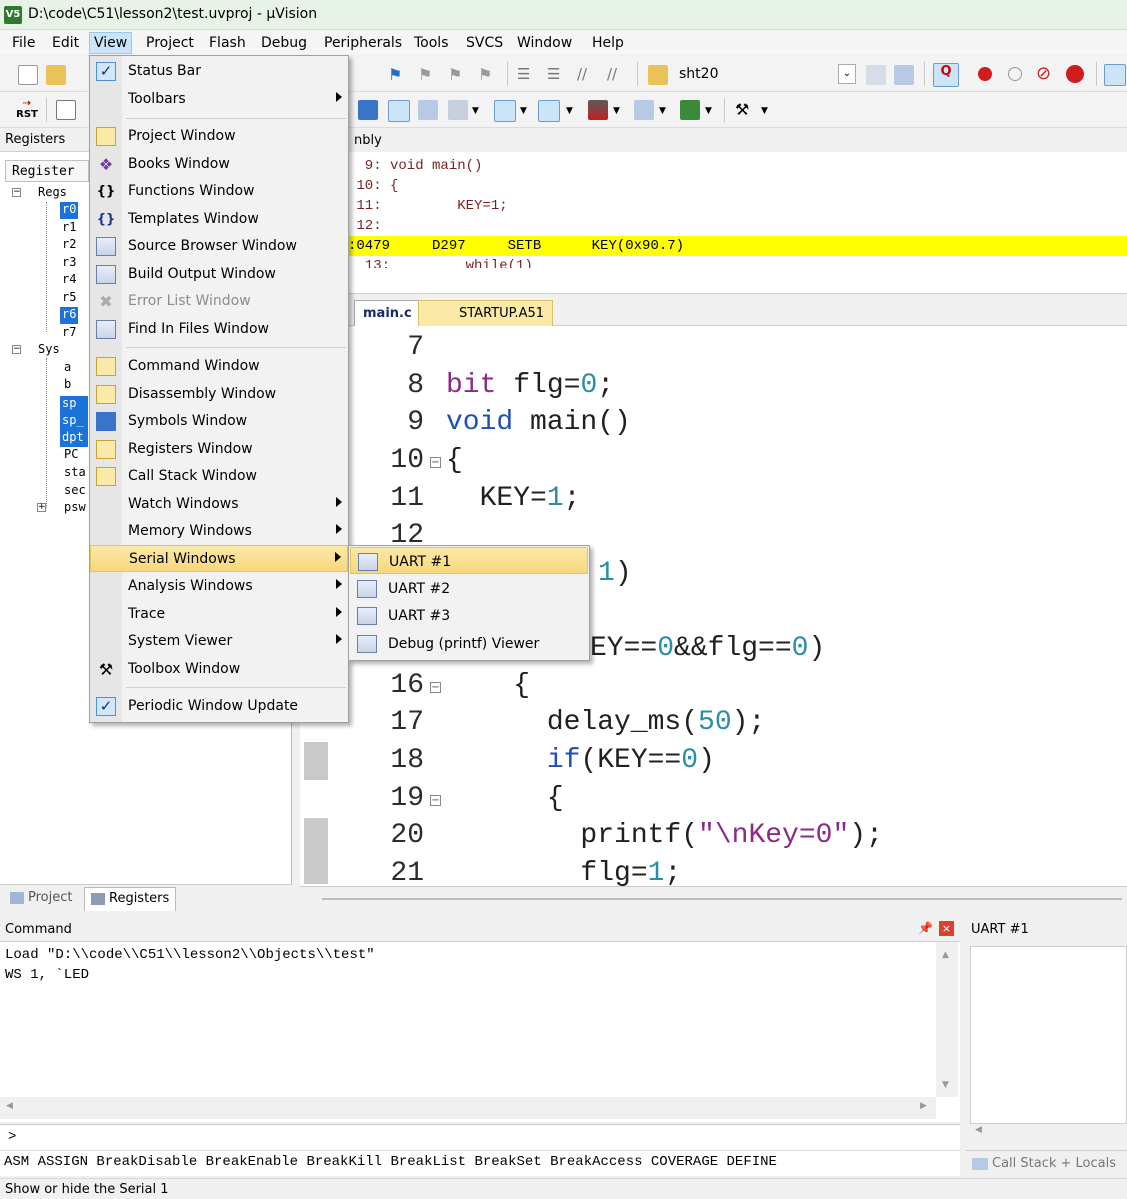 Image resolution: width=1127 pixels, height=1199 pixels. Describe the element at coordinates (227, 44) in the screenshot. I see `menu-flash: Flash` at that location.